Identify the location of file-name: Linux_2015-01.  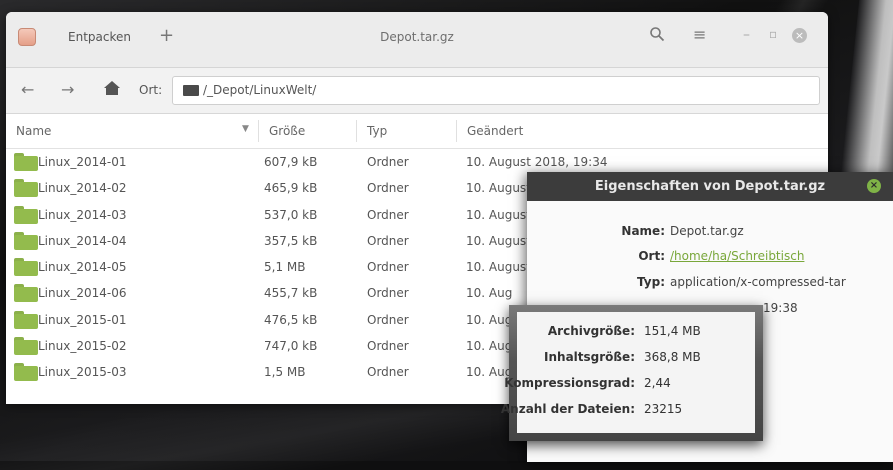
(82, 319).